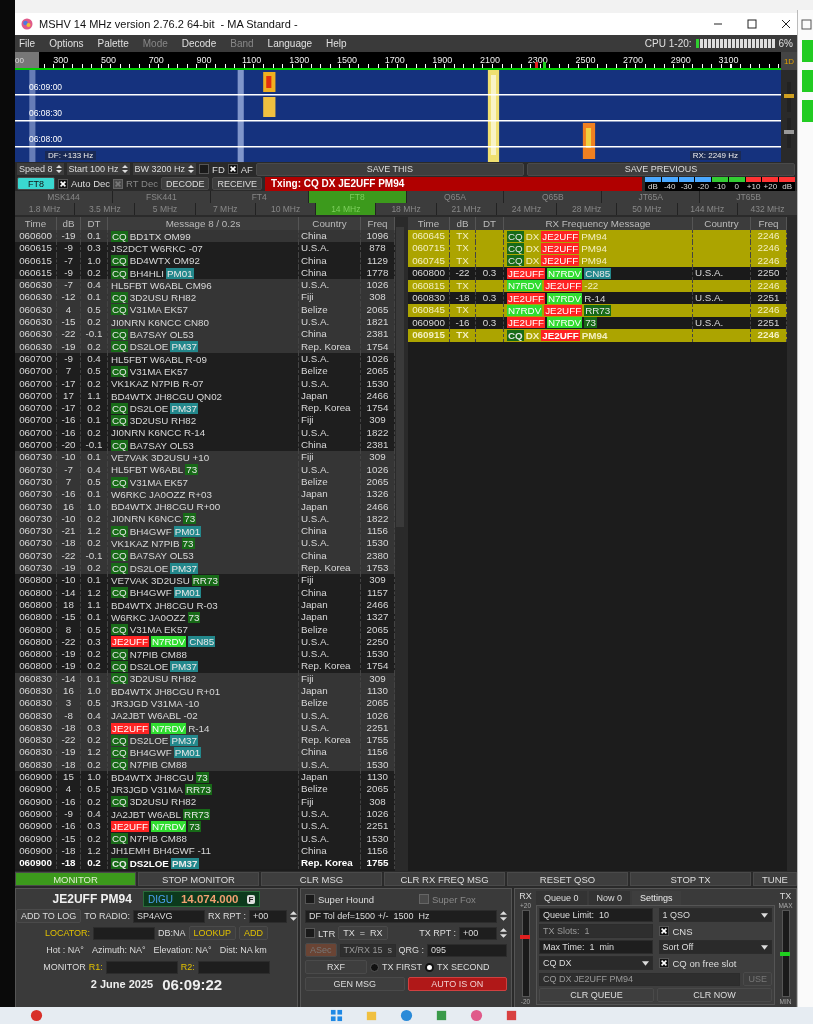  What do you see at coordinates (567, 879) in the screenshot?
I see `action-button: RESET QSO` at bounding box center [567, 879].